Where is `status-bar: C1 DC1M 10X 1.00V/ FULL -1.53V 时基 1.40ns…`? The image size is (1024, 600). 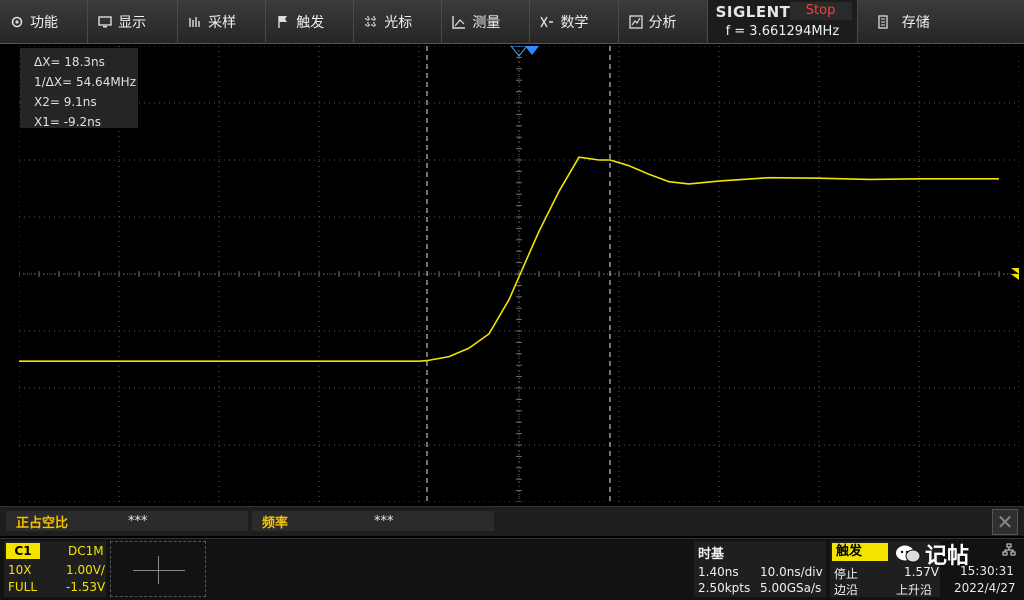
status-bar: C1 DC1M 10X 1.00V/ FULL -1.53V 时基 1.40ns… is located at coordinates (512, 569).